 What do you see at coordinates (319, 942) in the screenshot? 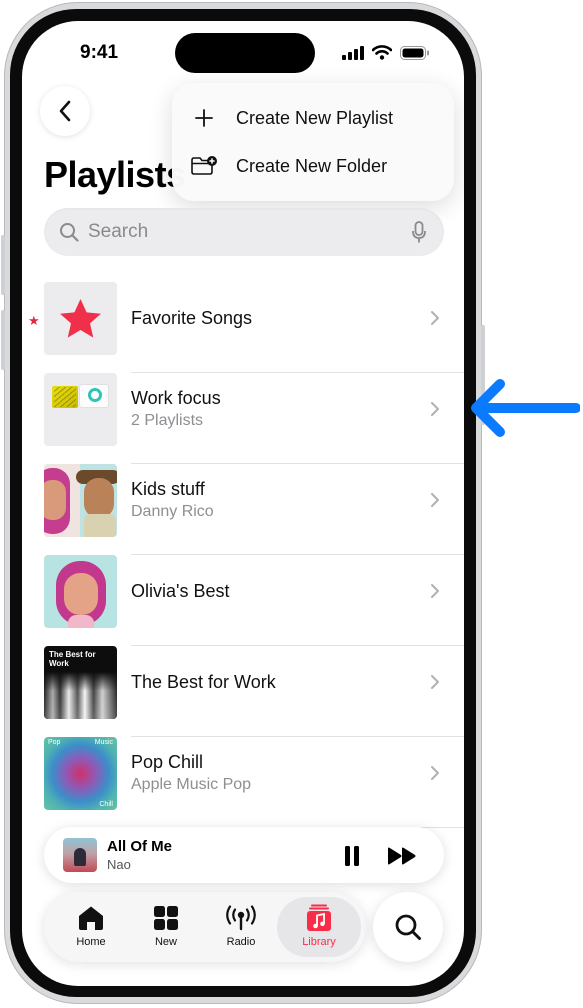
I see `tab-label: Library` at bounding box center [319, 942].